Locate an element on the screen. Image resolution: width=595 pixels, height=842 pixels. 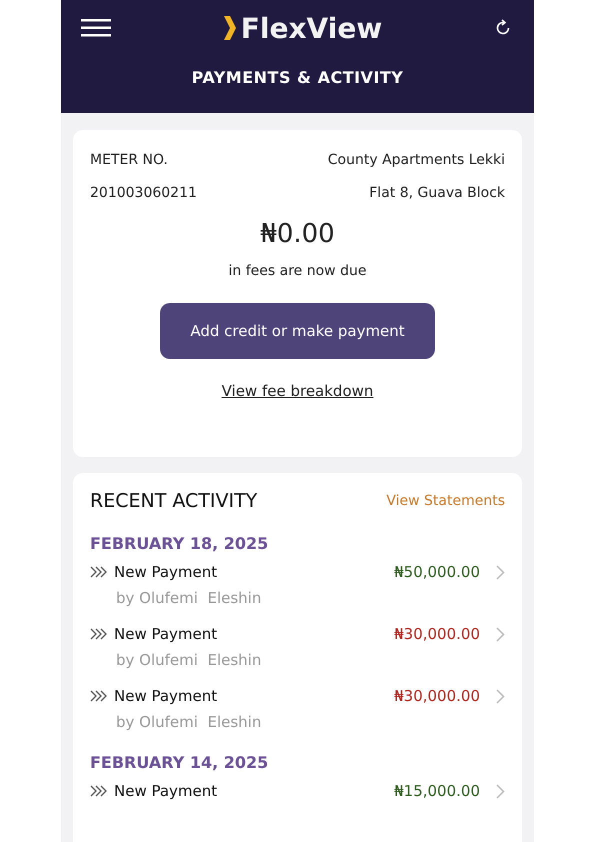
chevron-icon is located at coordinates (229, 28).